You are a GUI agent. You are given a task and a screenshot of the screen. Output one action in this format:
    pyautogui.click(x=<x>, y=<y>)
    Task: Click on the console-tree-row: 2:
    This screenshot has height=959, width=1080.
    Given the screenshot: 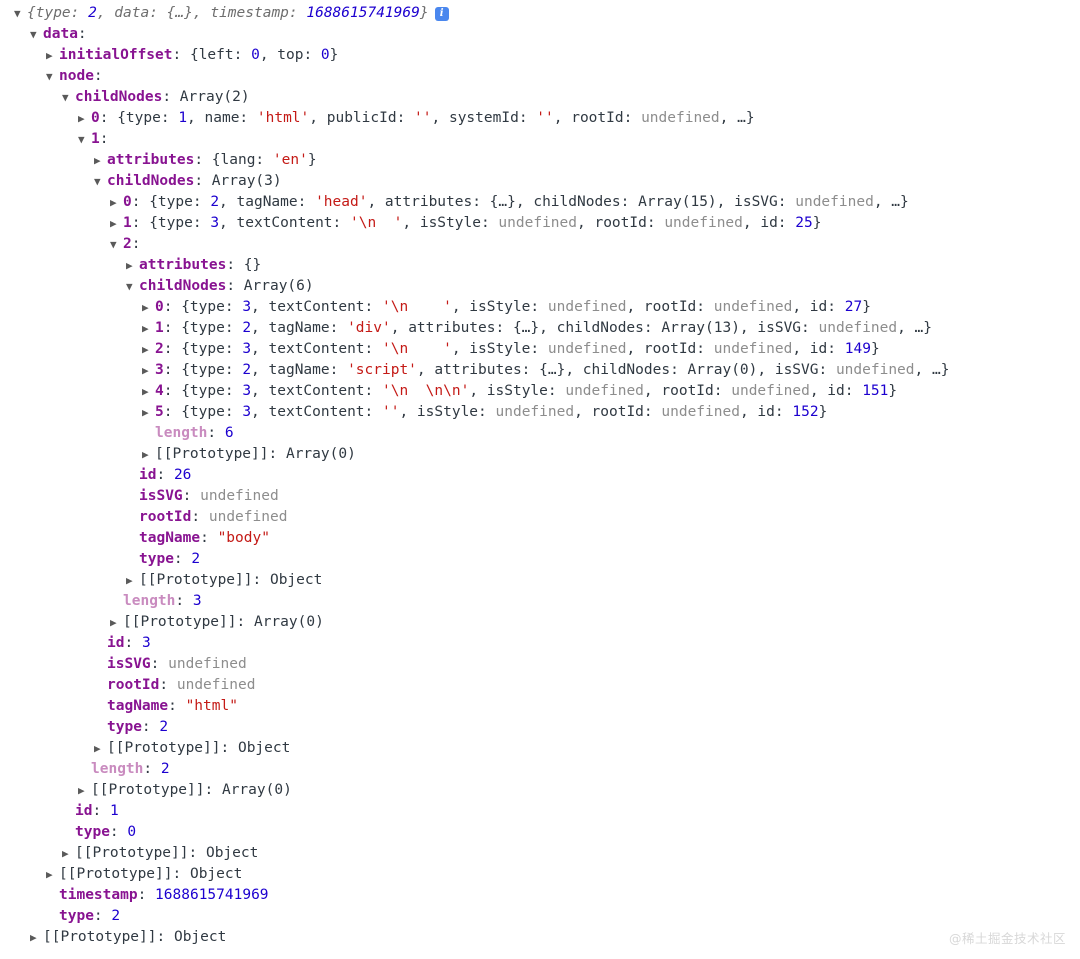 What is the action you would take?
    pyautogui.click(x=540, y=244)
    